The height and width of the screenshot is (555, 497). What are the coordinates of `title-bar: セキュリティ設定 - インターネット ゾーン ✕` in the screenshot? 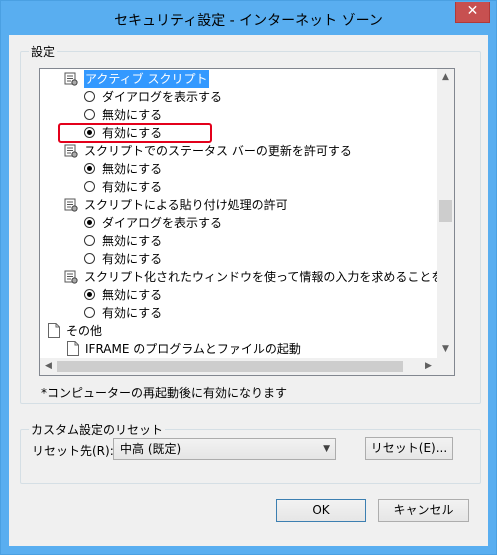 It's located at (248, 18).